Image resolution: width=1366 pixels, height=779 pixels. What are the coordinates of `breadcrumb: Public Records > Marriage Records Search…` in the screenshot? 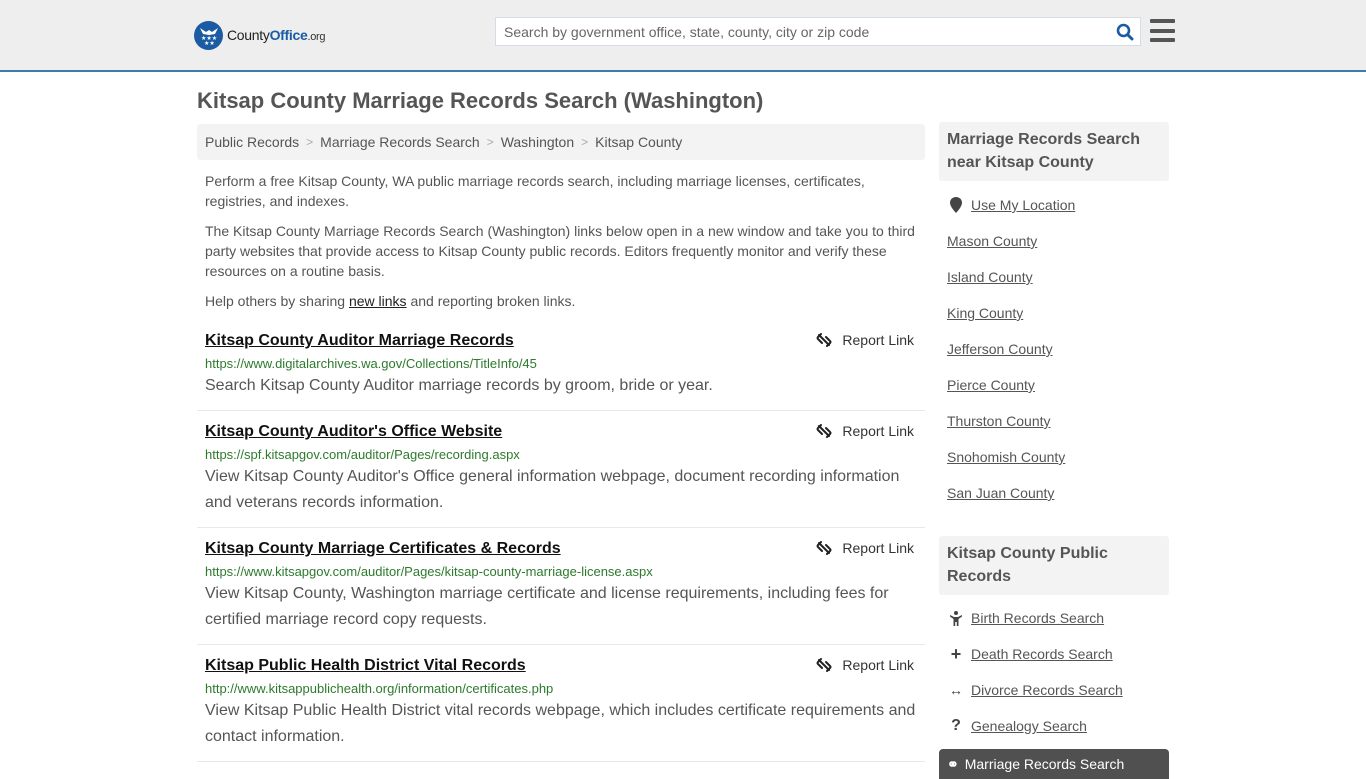 It's located at (561, 142).